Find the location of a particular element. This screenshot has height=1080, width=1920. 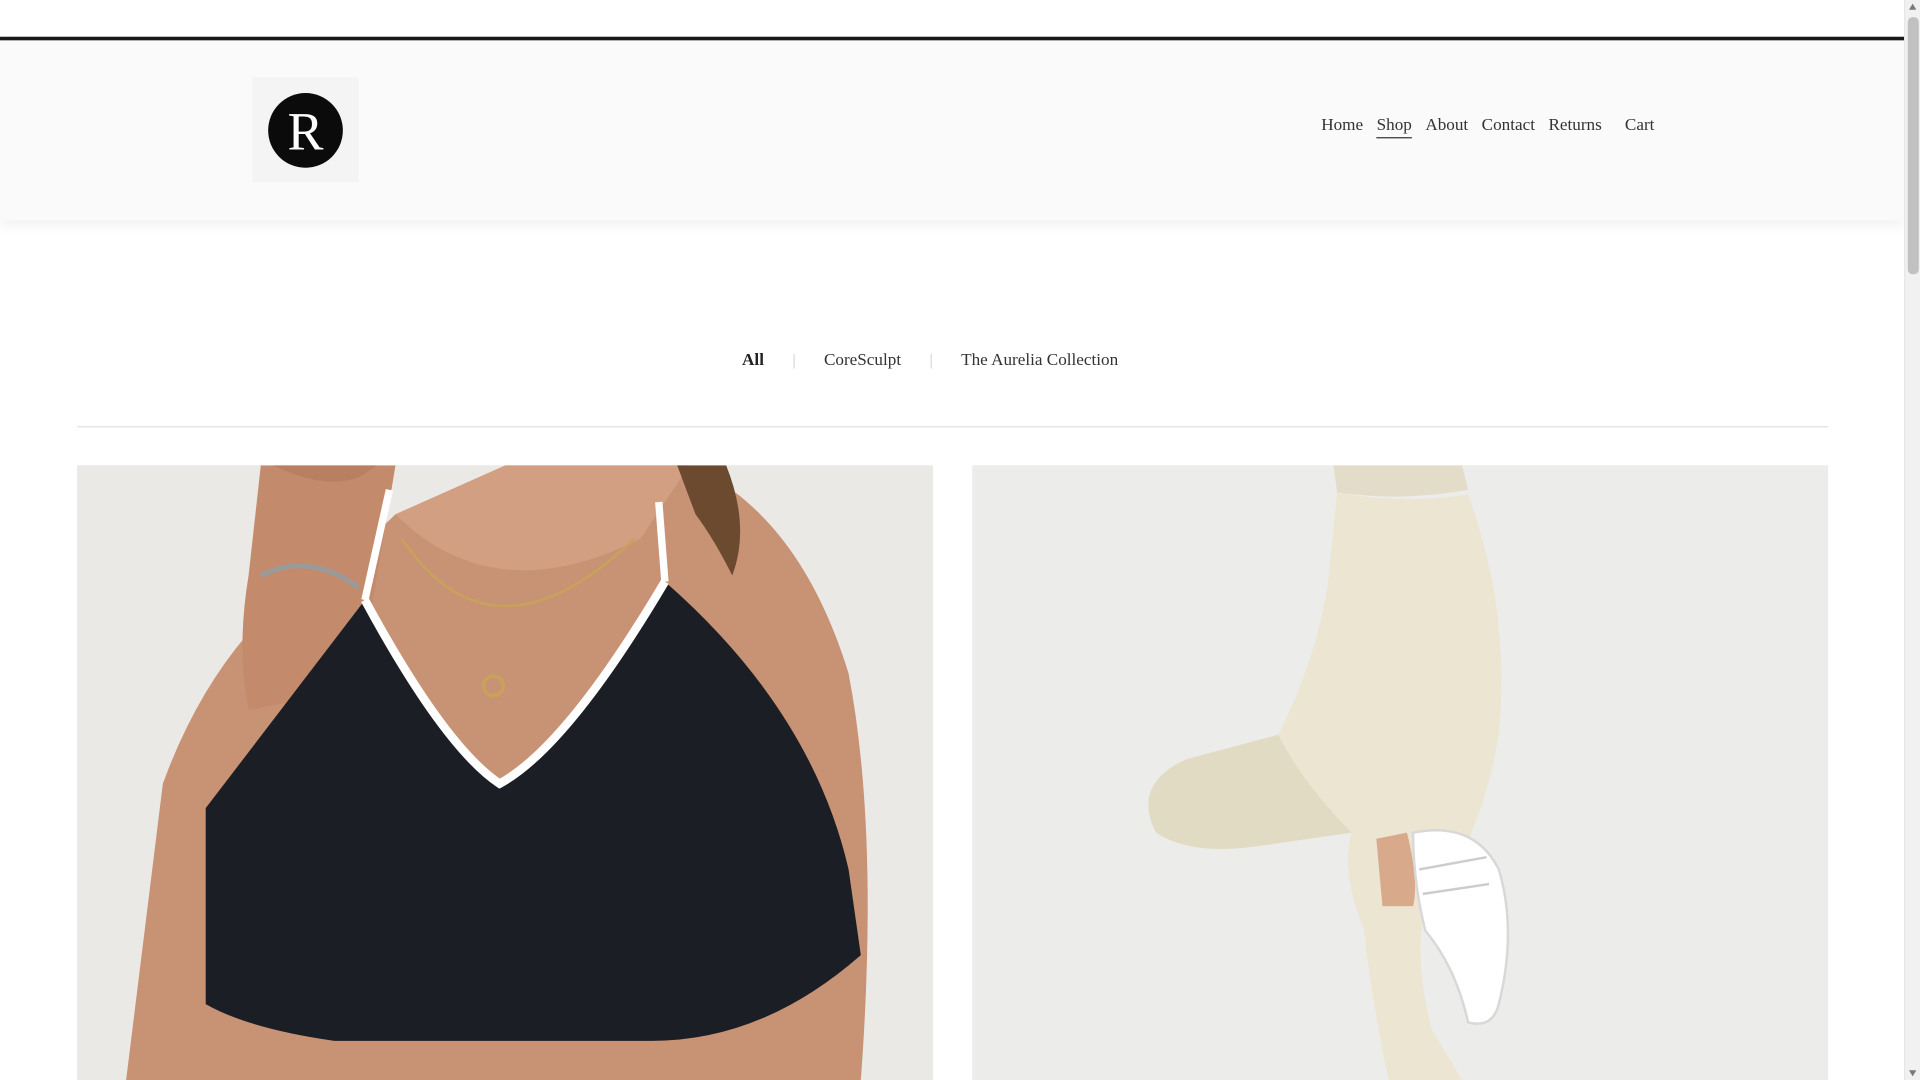

scrollbar-thumb is located at coordinates (1913, 146).